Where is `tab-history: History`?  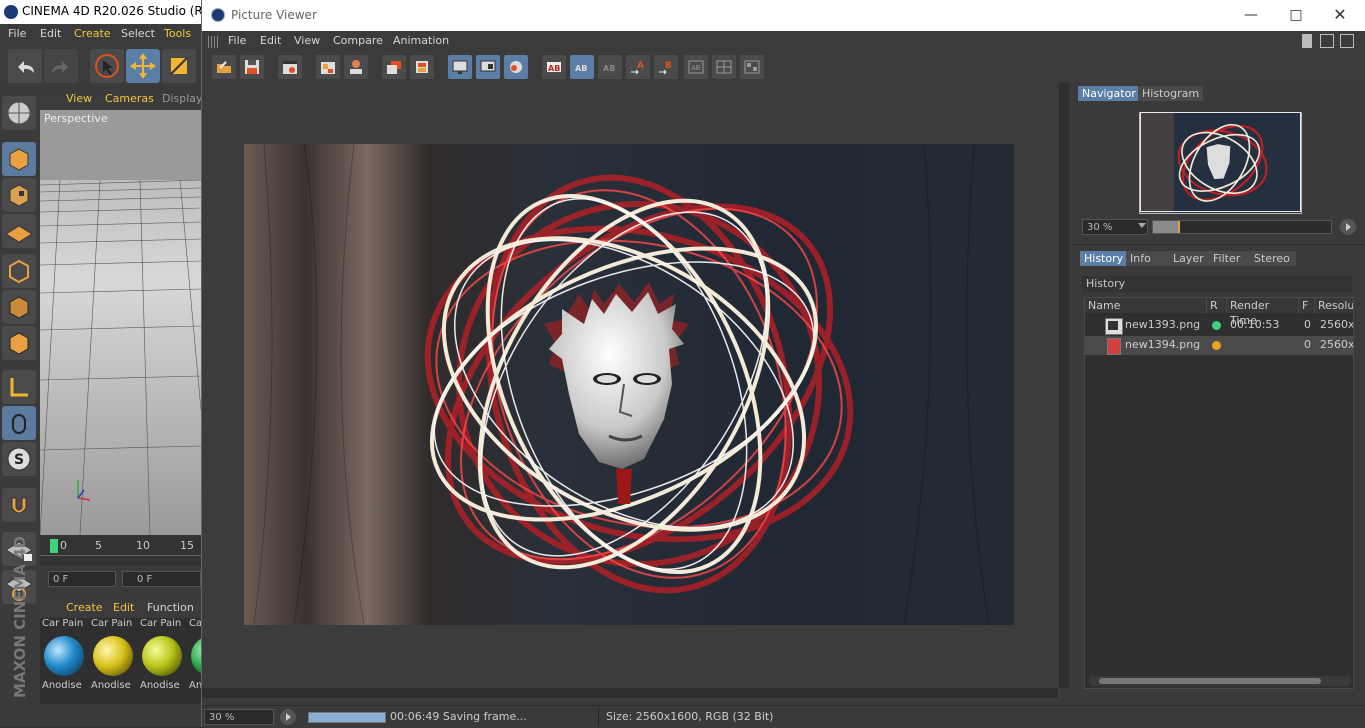
tab-history: History is located at coordinates (1104, 258).